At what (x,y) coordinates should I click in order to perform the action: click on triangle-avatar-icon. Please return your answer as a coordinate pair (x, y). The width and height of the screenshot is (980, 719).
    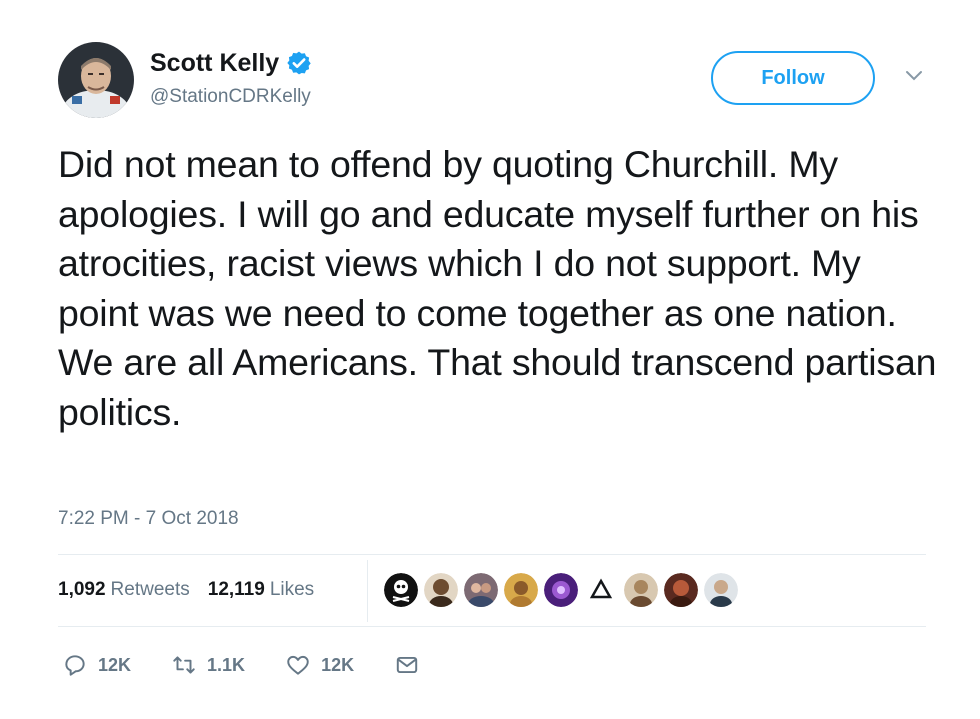
    Looking at the image, I should click on (601, 590).